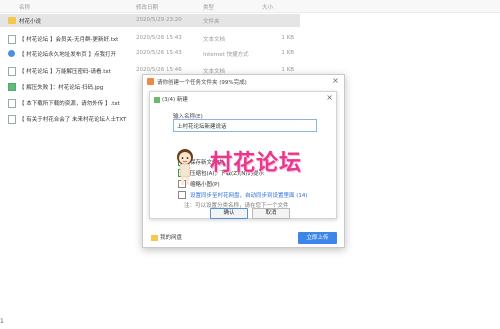 Image resolution: width=500 pixels, height=329 pixels. What do you see at coordinates (267, 7) in the screenshot?
I see `column-size: 大小` at bounding box center [267, 7].